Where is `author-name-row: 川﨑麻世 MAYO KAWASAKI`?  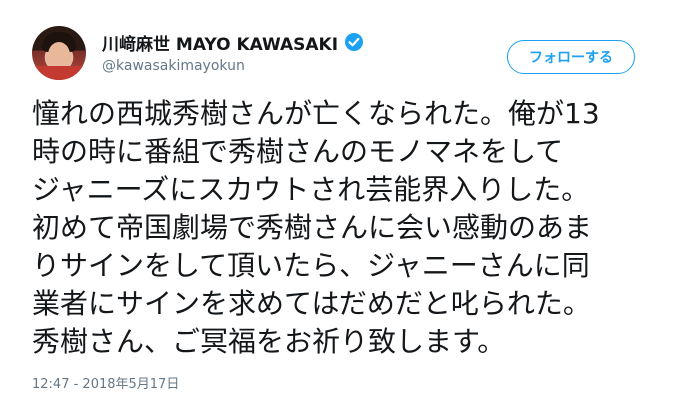 author-name-row: 川﨑麻世 MAYO KAWASAKI is located at coordinates (233, 42).